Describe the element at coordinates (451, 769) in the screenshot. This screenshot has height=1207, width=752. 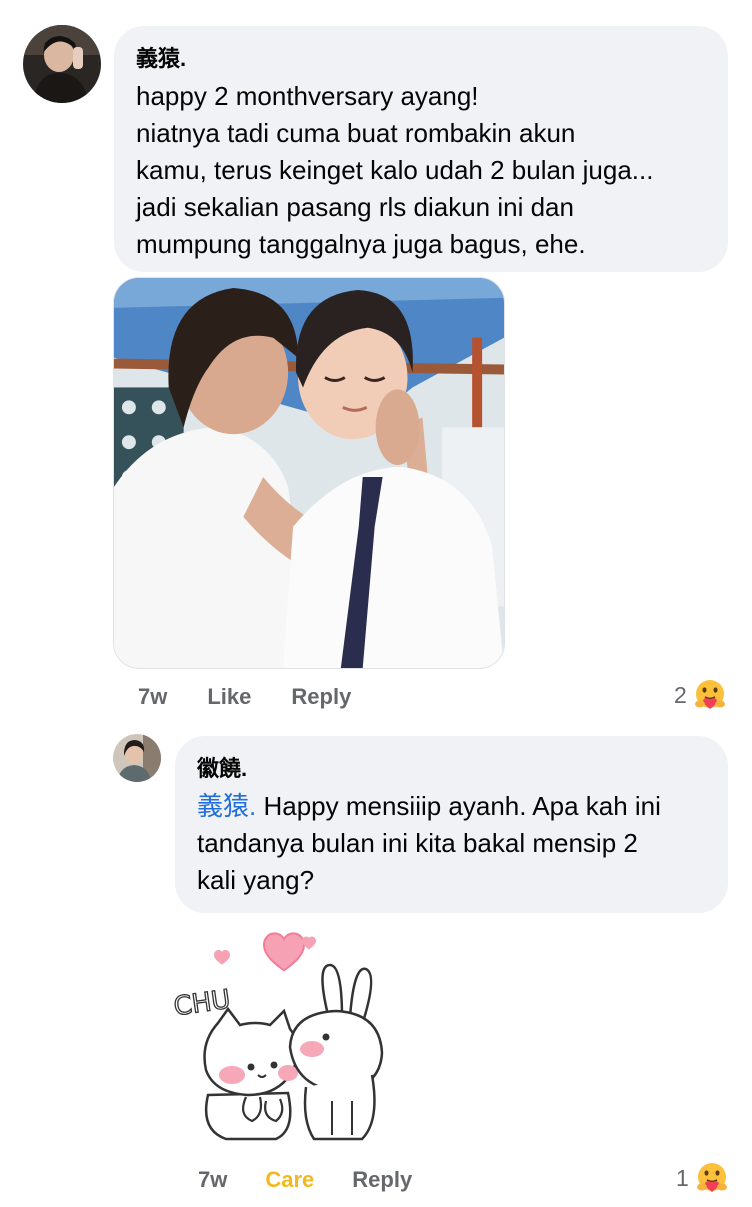
I see `reply-author: 徽饒.` at that location.